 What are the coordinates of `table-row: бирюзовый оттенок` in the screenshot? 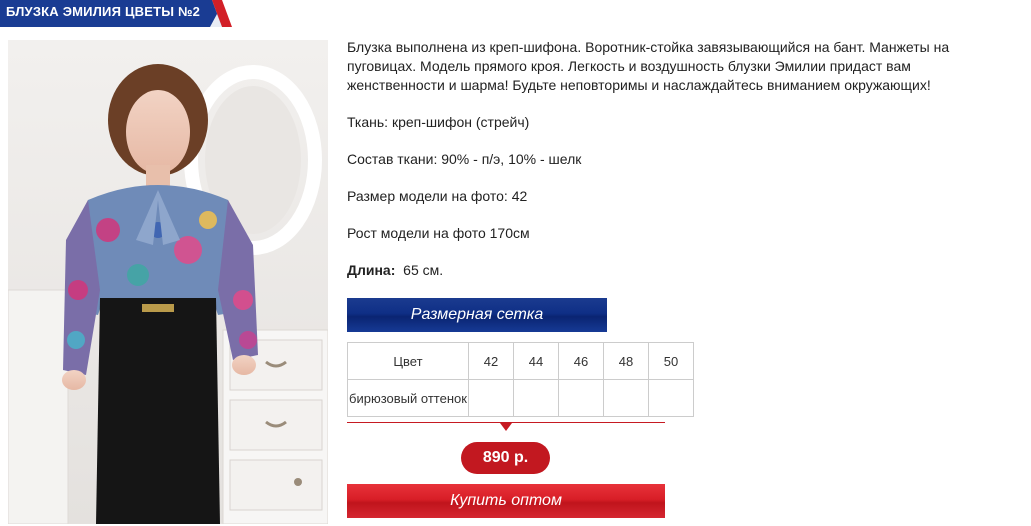 It's located at (520, 398).